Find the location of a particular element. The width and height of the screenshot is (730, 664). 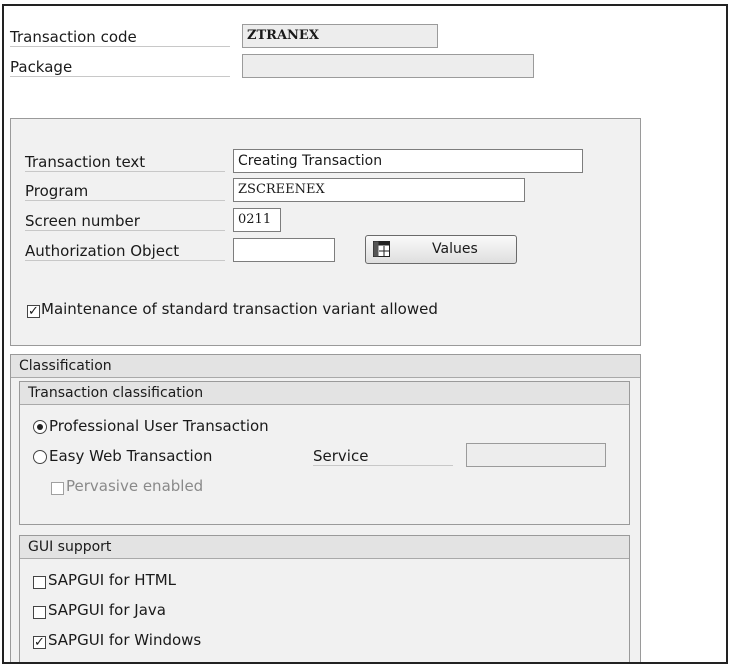

values-button: Values is located at coordinates (441, 249).